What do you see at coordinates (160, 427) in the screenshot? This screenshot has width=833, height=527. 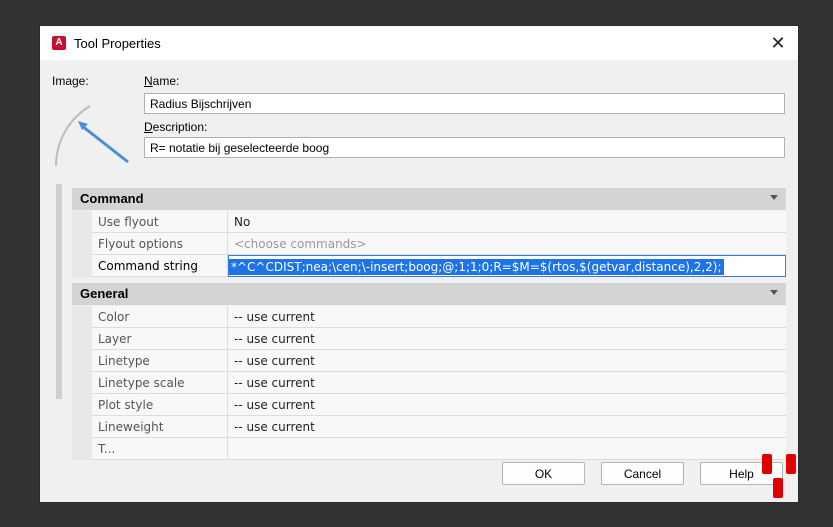 I see `property-name: Lineweight` at bounding box center [160, 427].